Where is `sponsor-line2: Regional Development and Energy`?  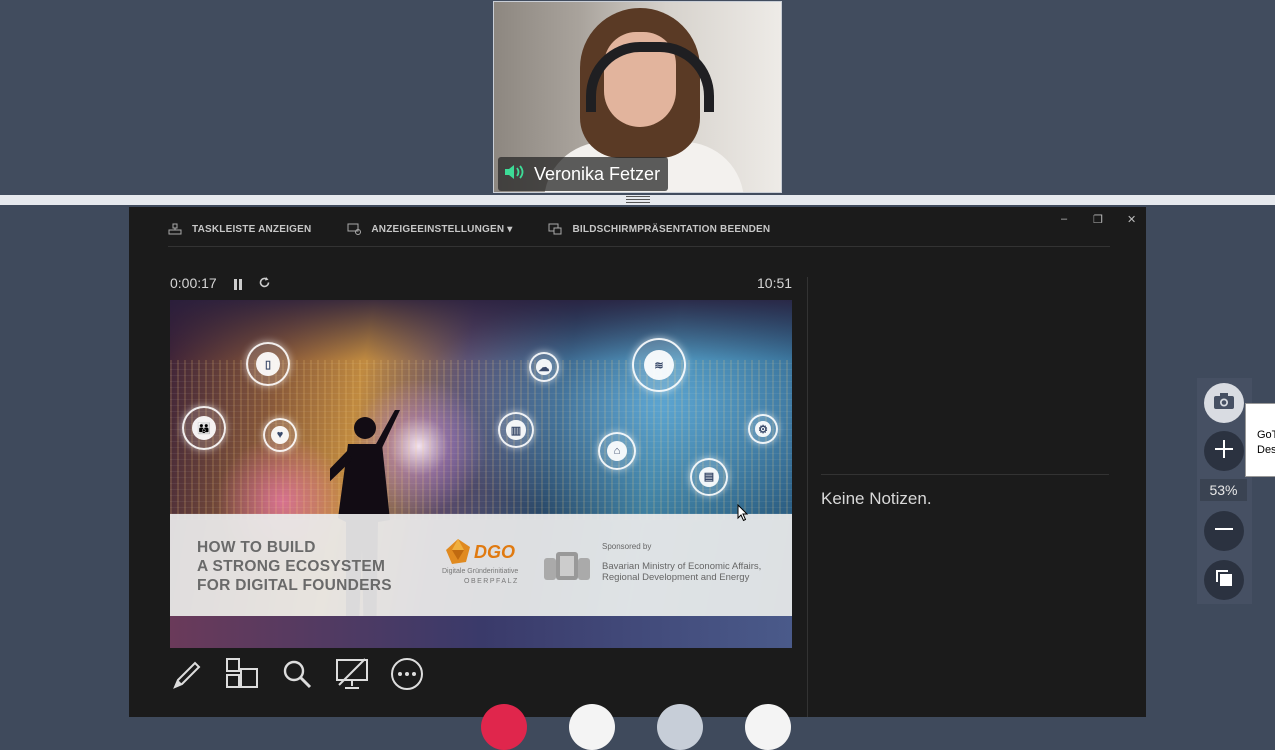 sponsor-line2: Regional Development and Energy is located at coordinates (676, 577).